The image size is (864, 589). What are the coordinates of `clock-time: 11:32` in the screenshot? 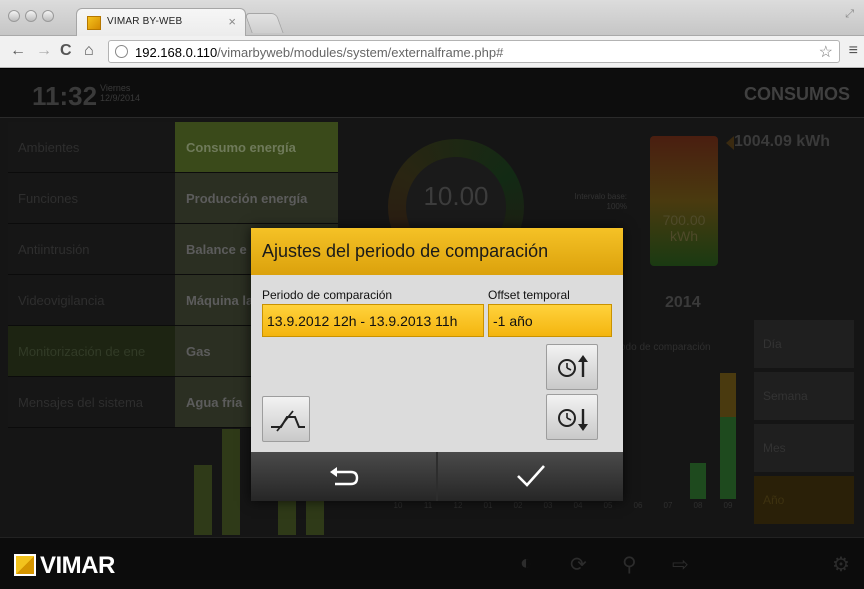 It's located at (65, 96).